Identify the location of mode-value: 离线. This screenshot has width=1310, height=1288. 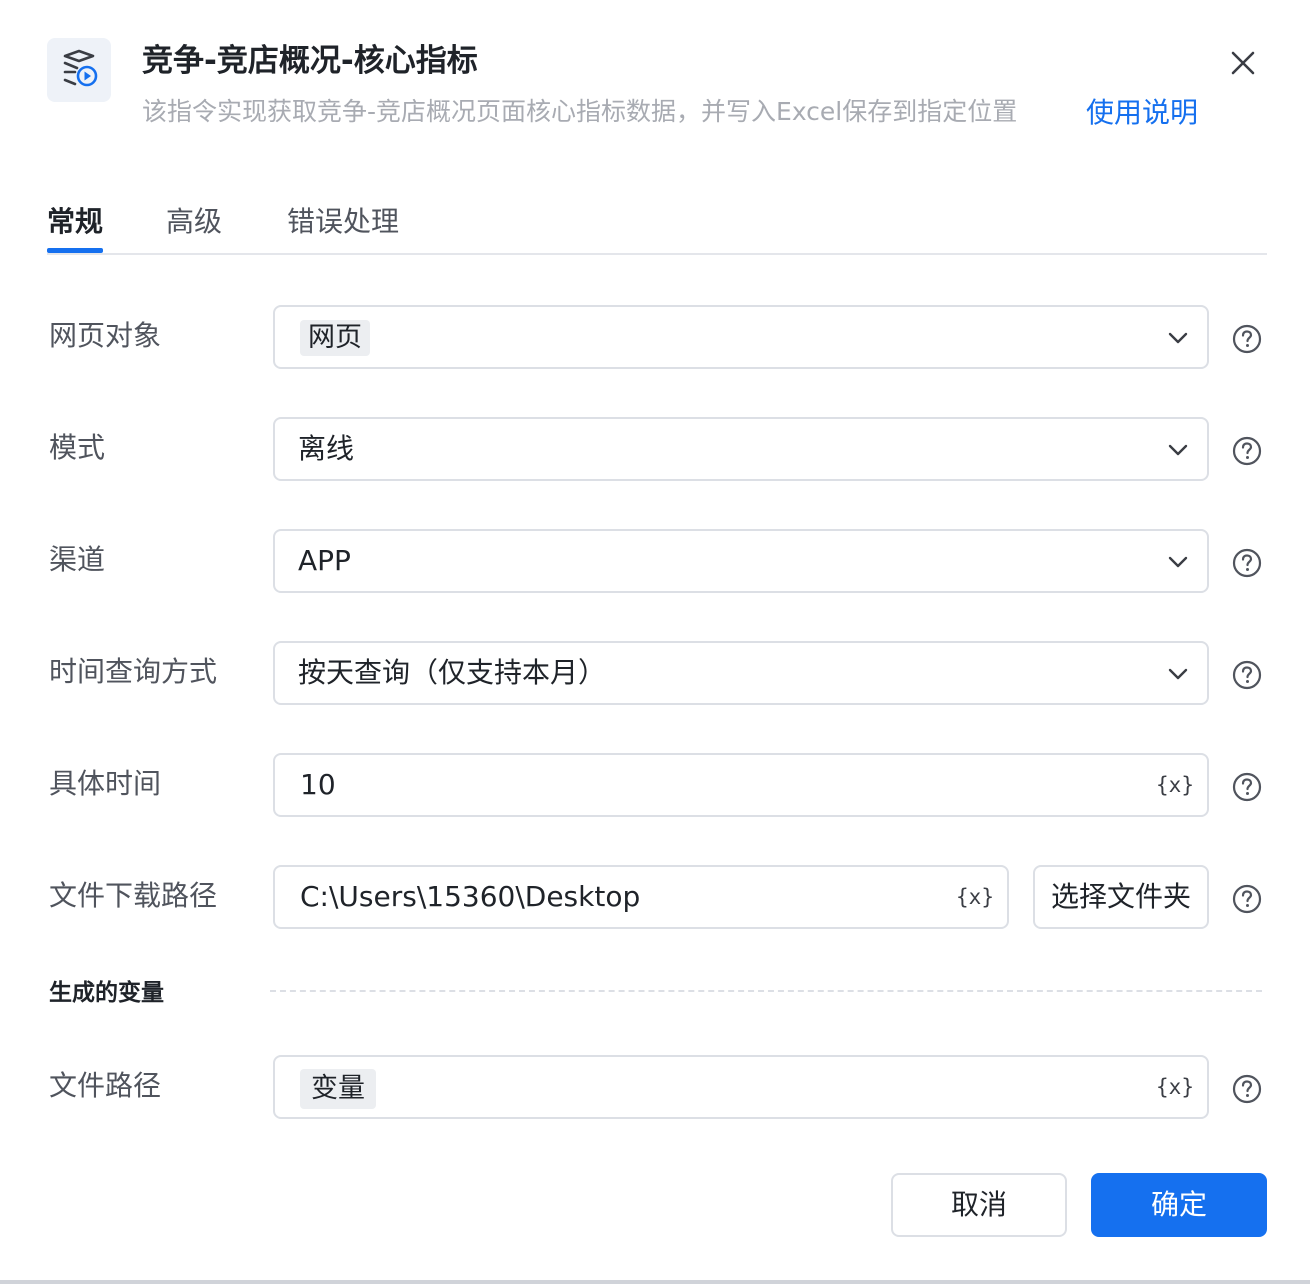
(326, 448).